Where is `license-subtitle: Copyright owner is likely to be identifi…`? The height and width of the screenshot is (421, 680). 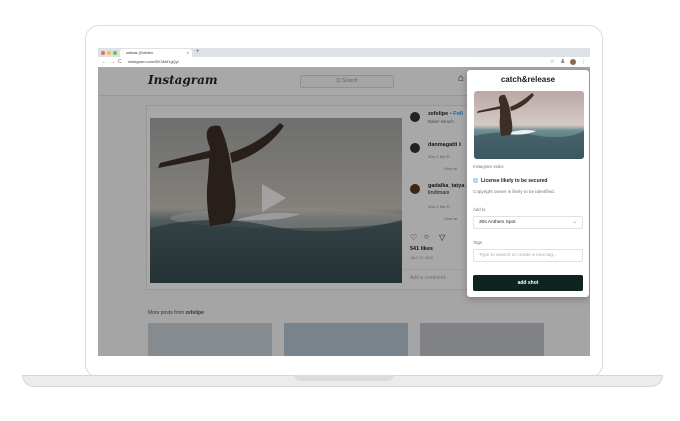
license-subtitle: Copyright owner is likely to be identifi… is located at coordinates (514, 191).